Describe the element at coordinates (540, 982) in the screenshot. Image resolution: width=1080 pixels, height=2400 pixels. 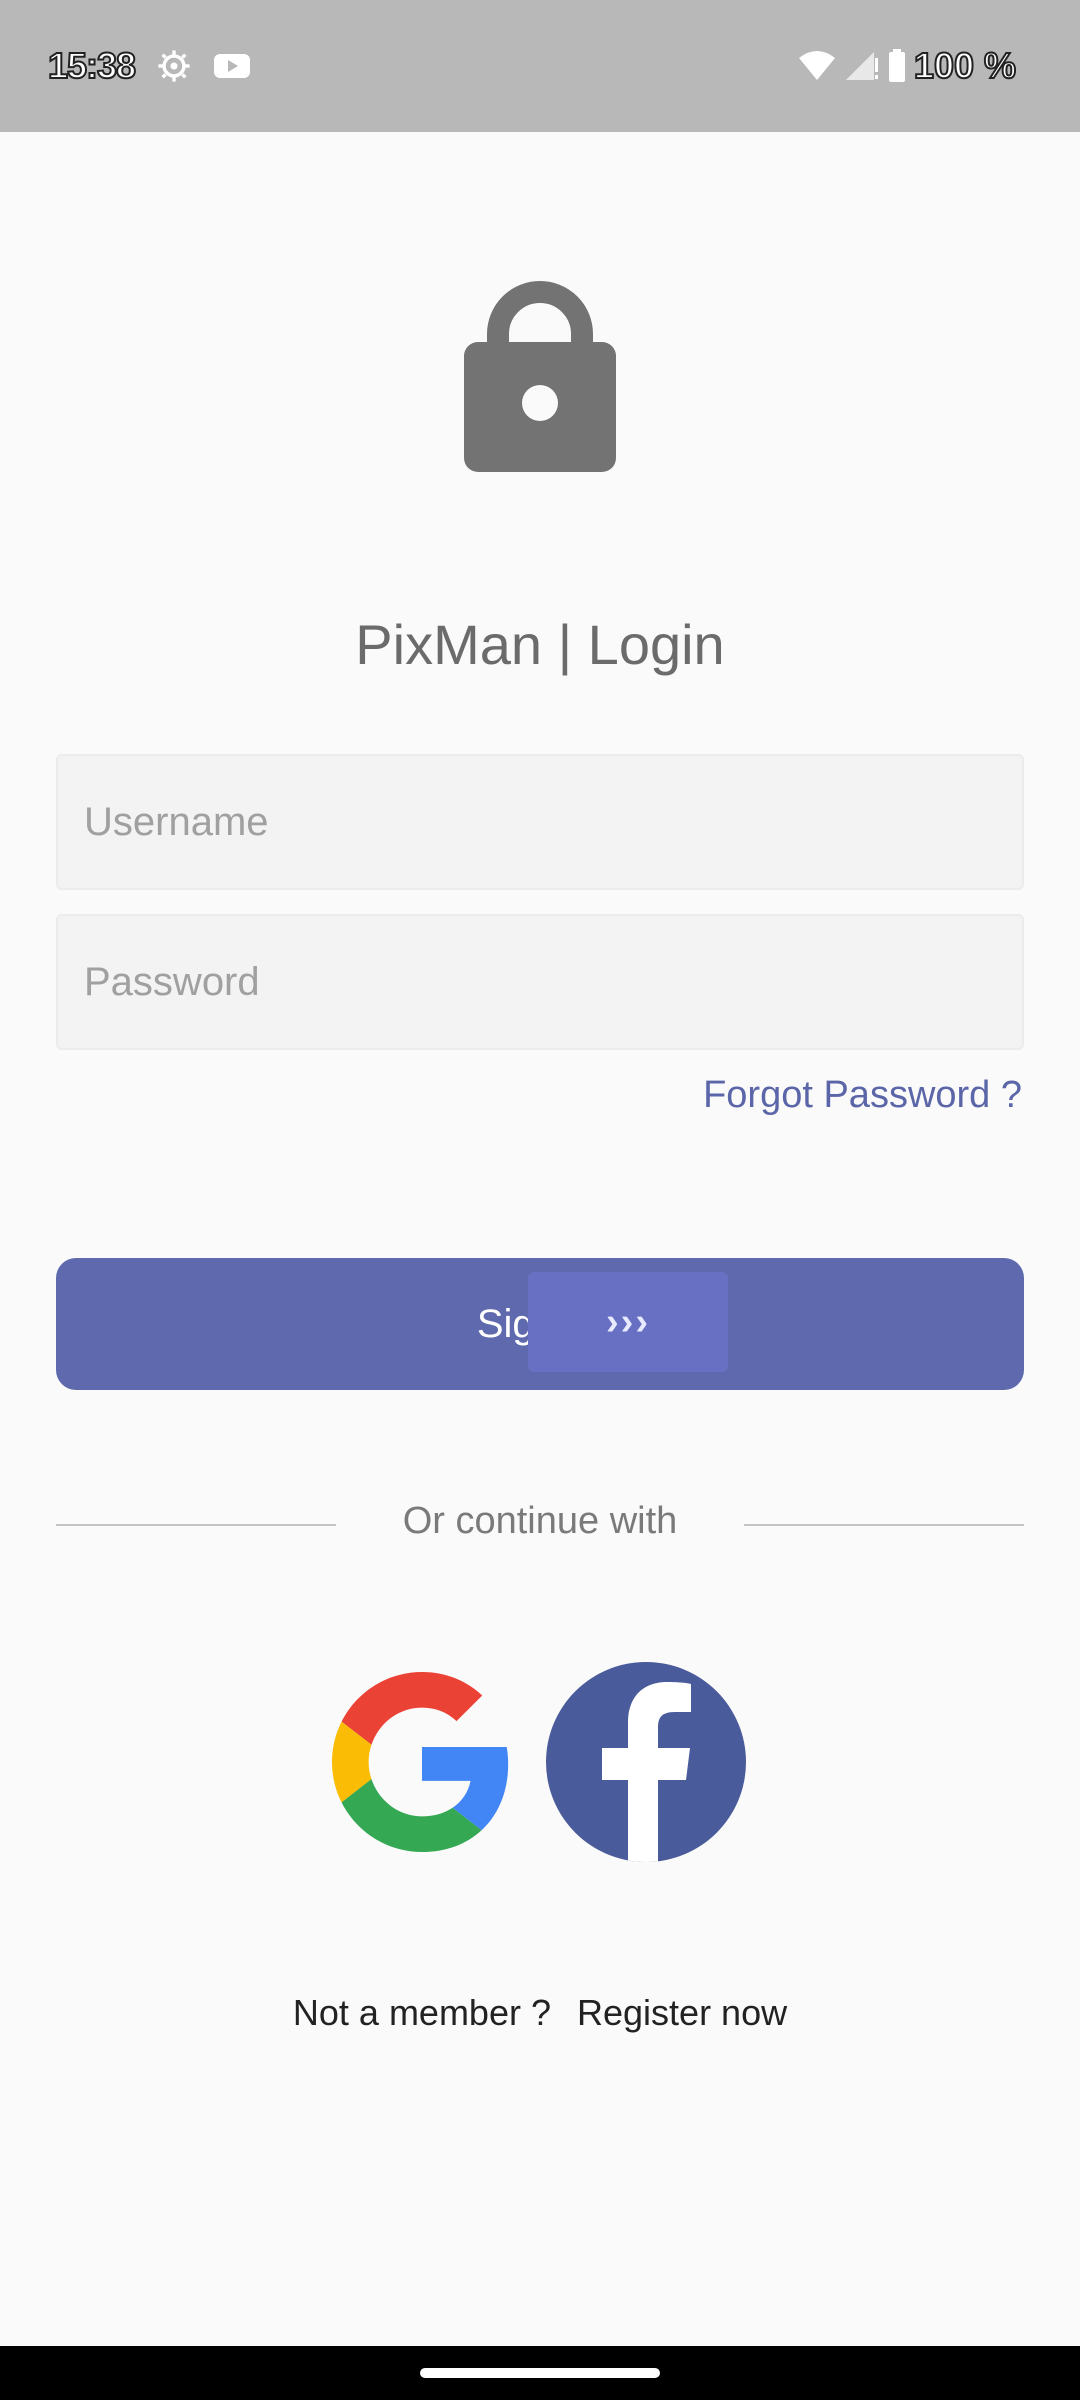
I see `password-input: Password` at that location.